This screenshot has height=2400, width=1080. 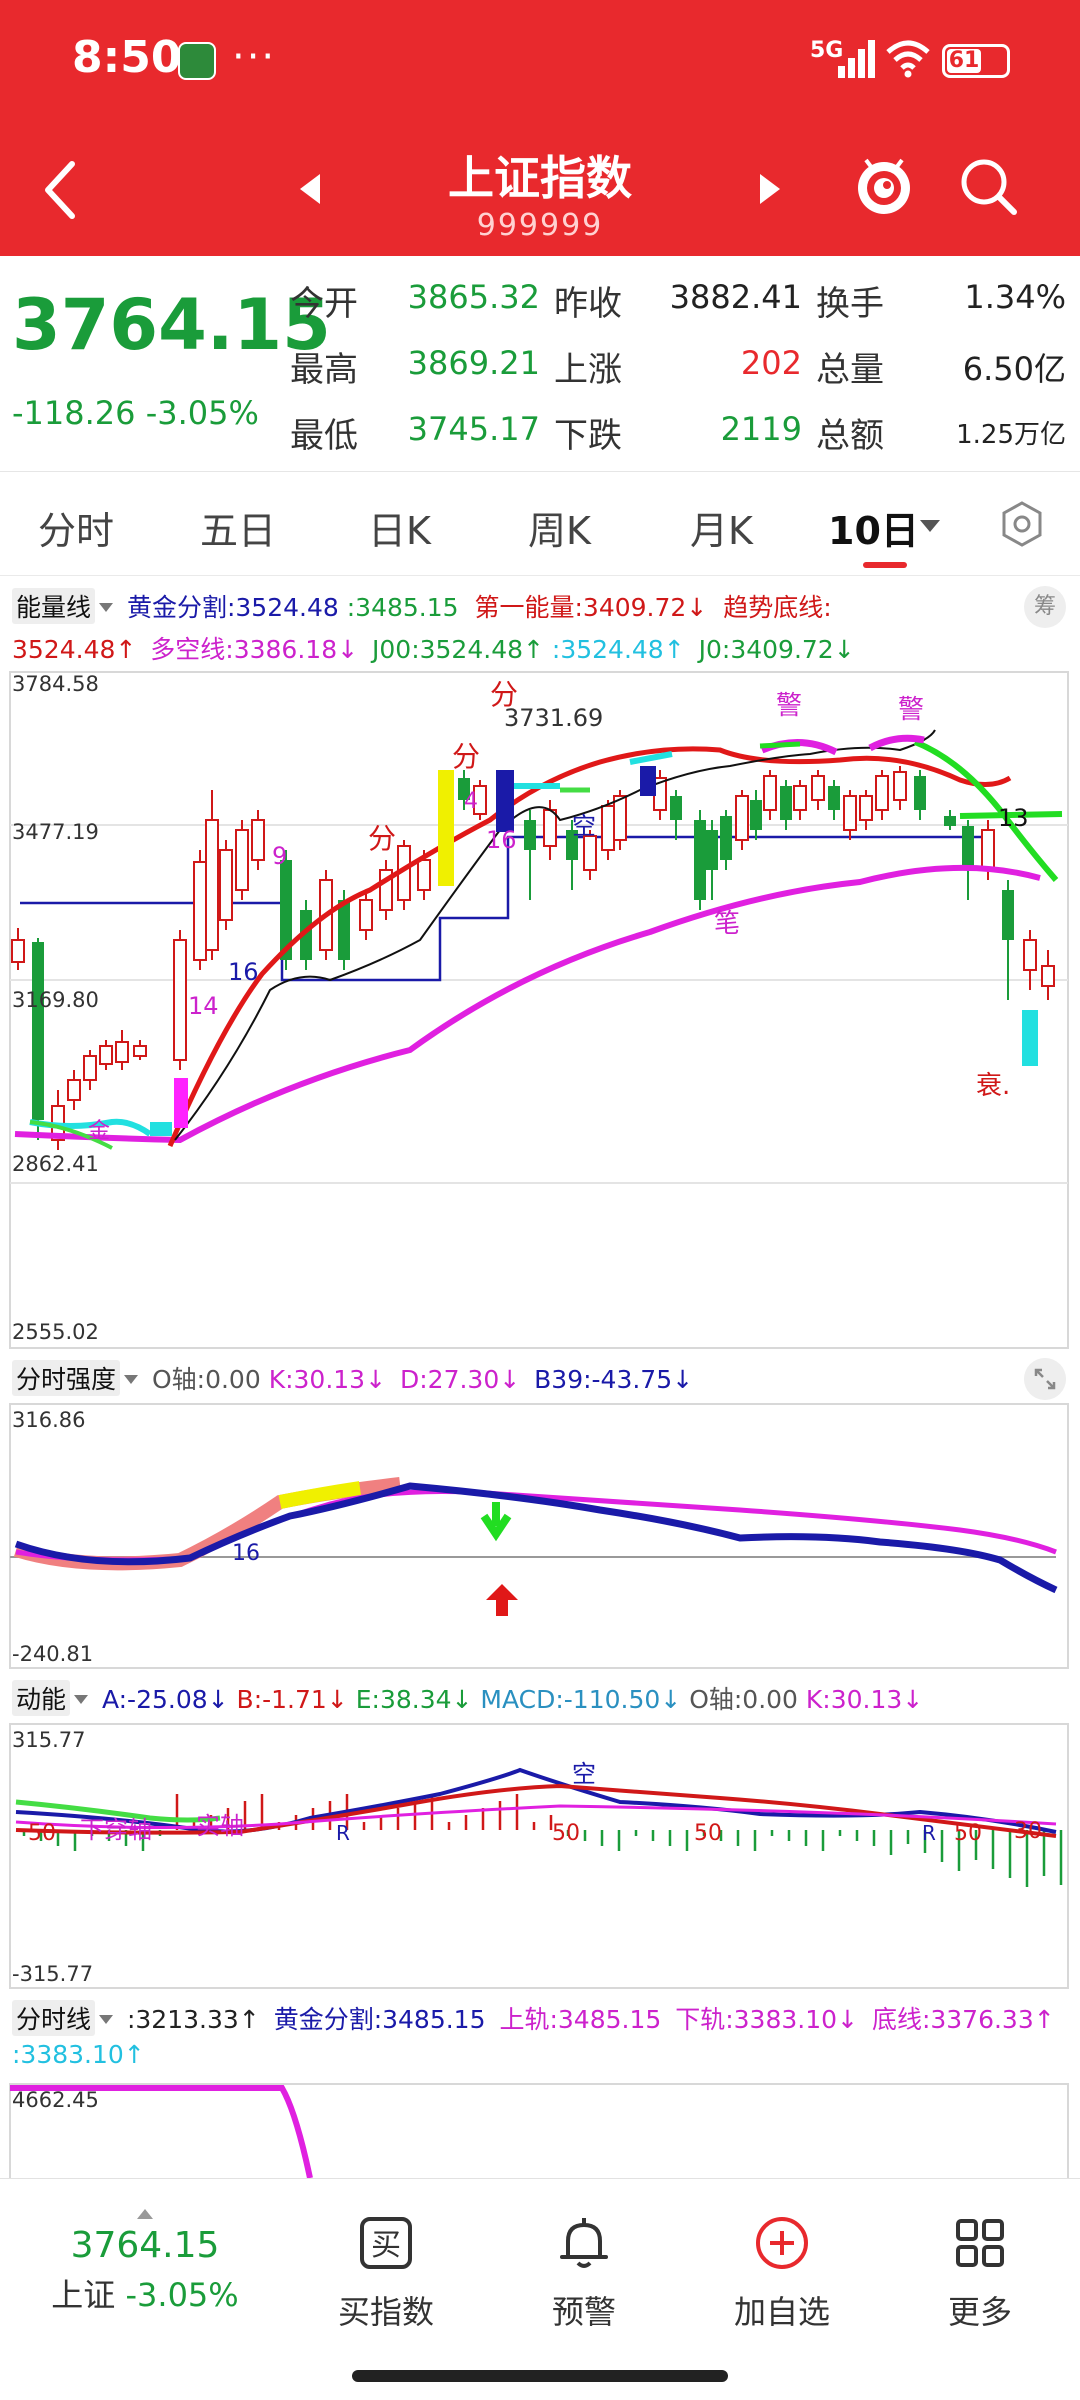 I want to click on tab-ten-day: 10日, so click(x=873, y=527).